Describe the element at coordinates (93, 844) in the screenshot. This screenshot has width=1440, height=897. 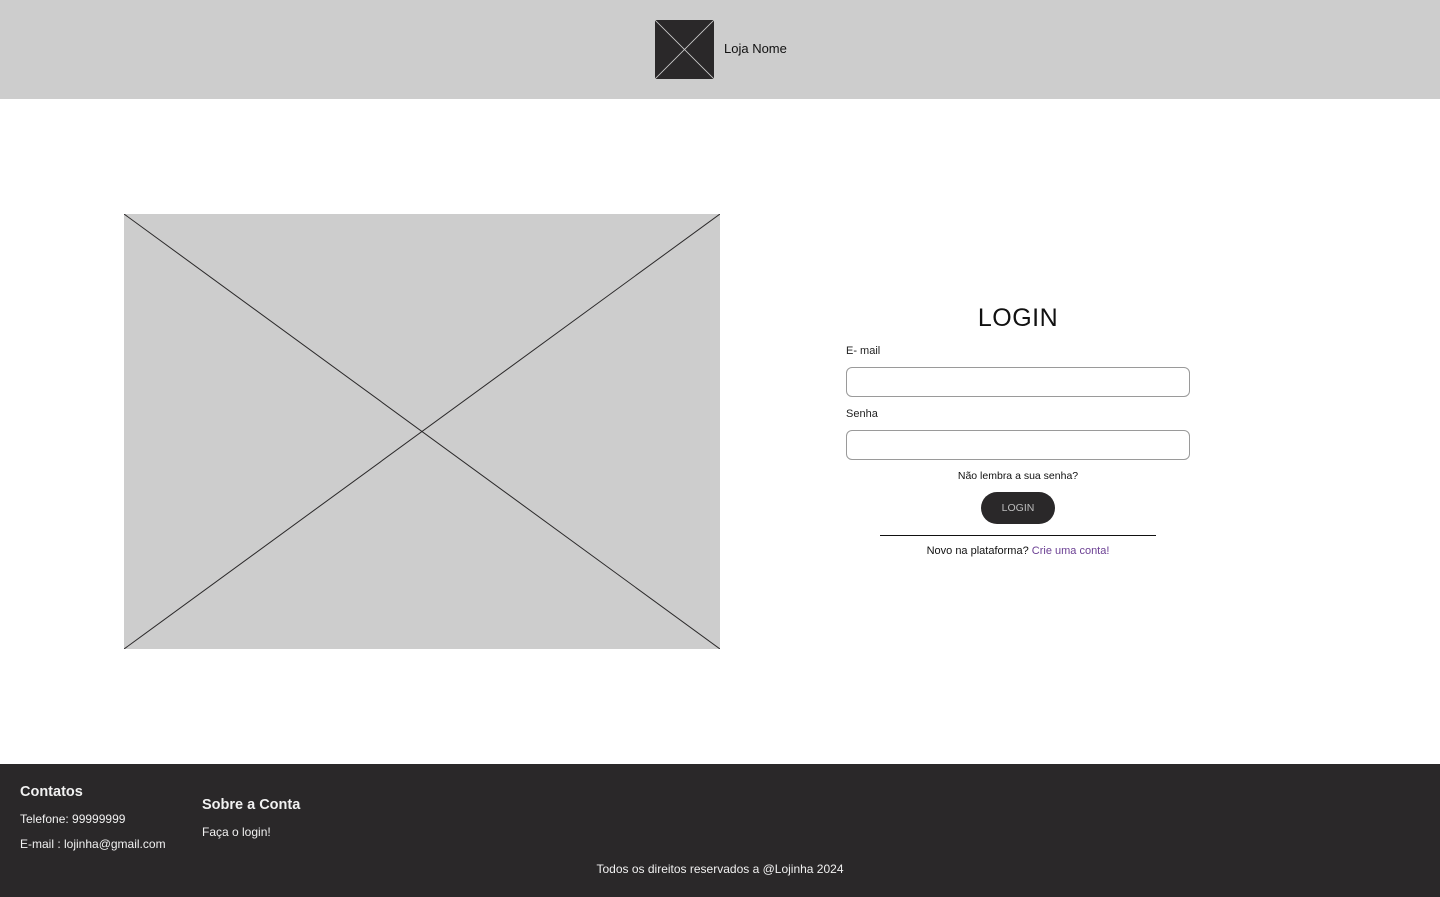
I see `contact-email: E-mail : lojinha@gmail.com` at that location.